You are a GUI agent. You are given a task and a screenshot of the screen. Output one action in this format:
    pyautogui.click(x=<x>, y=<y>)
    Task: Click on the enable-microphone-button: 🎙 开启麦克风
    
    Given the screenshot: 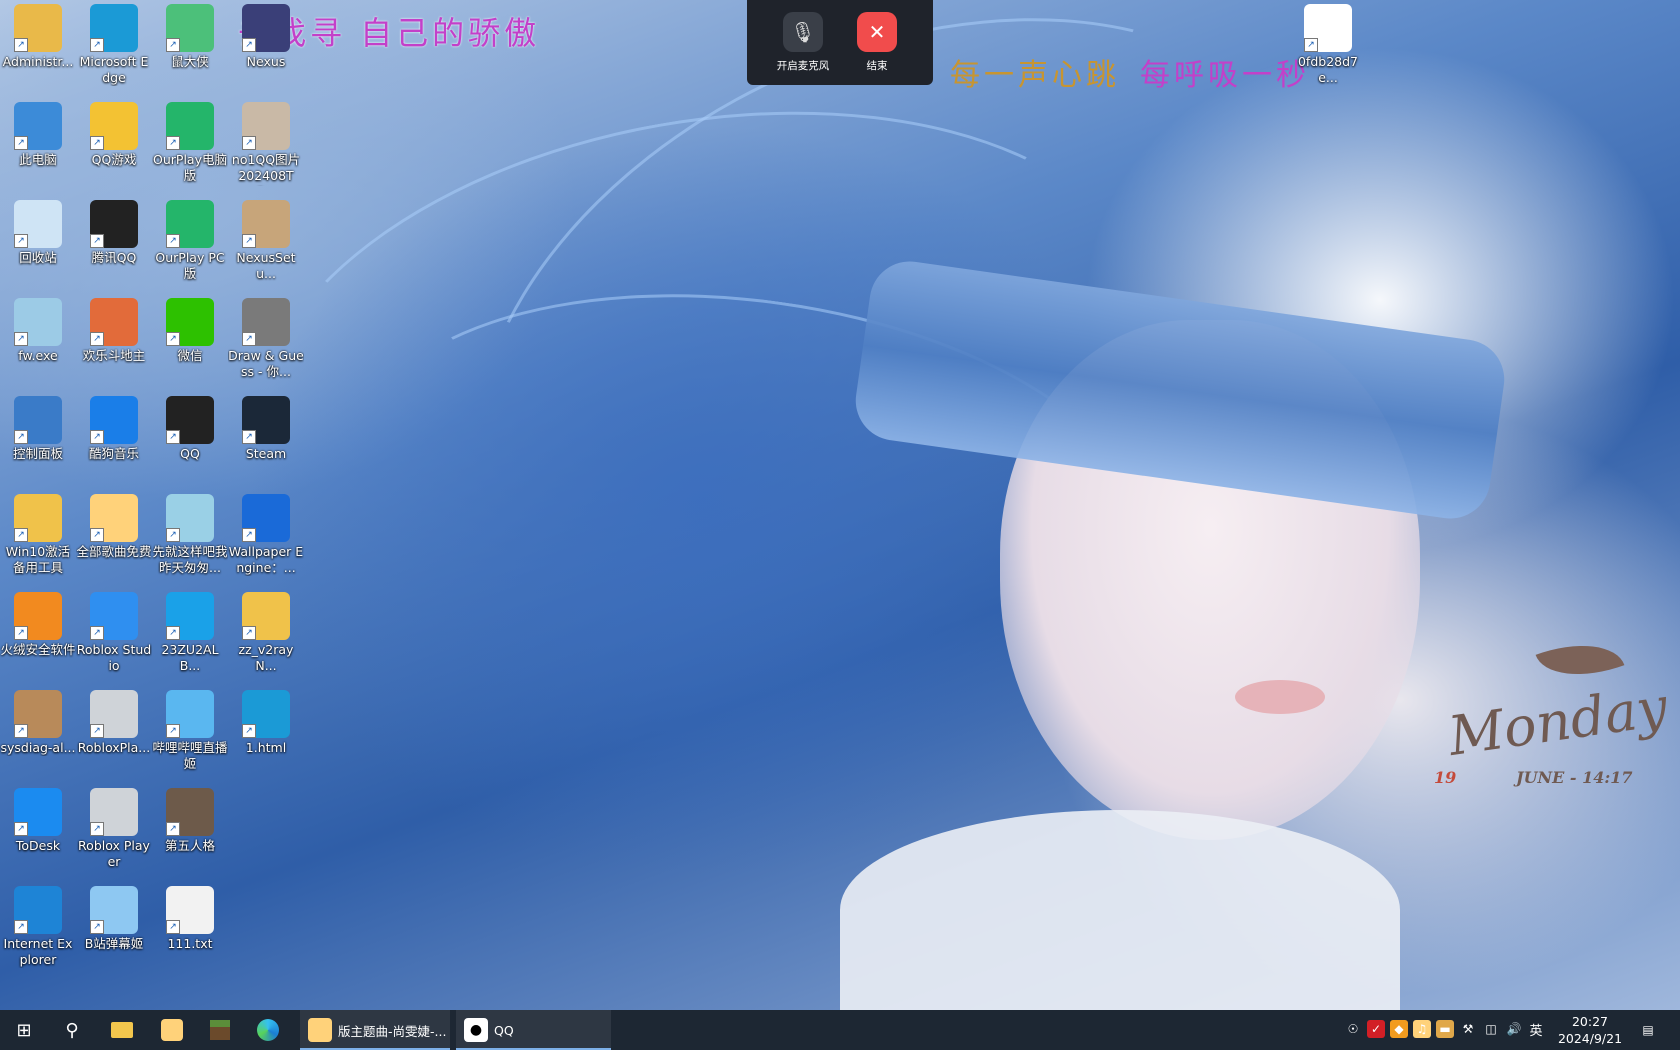 What is the action you would take?
    pyautogui.click(x=803, y=42)
    